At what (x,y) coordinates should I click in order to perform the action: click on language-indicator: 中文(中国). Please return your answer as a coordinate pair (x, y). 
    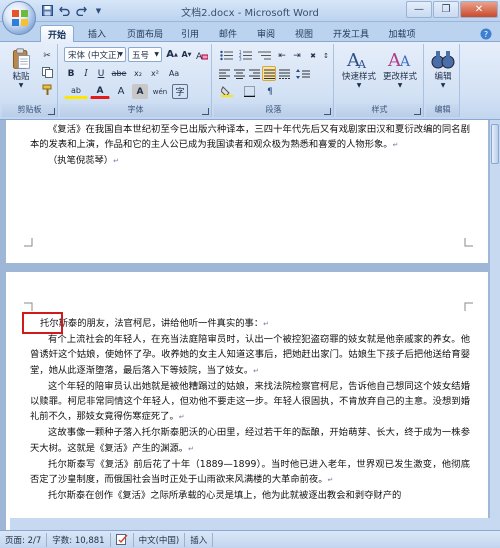
    Looking at the image, I should click on (160, 539).